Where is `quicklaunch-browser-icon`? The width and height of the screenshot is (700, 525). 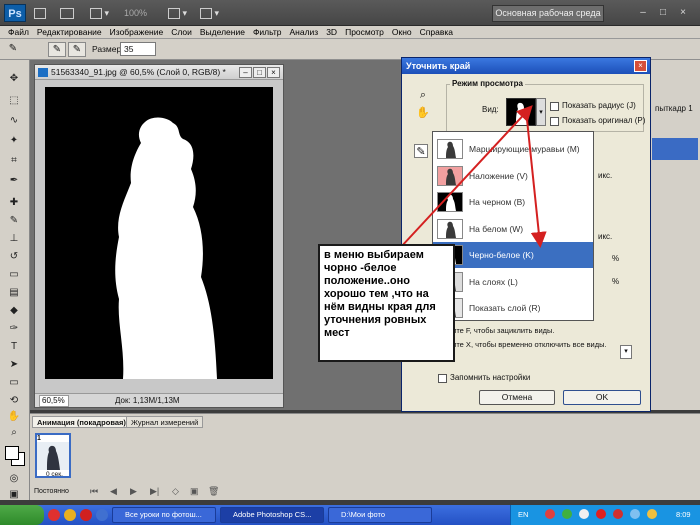
quicklaunch-browser-icon is located at coordinates (70, 515).